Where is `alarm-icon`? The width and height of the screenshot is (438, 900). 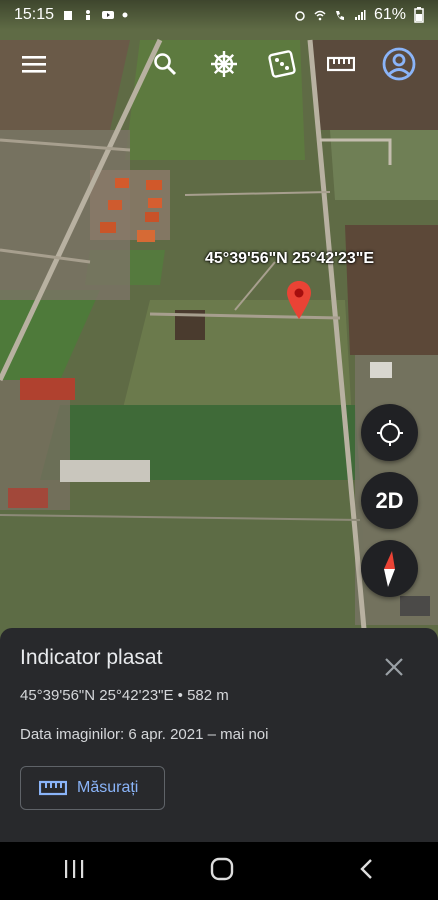 alarm-icon is located at coordinates (300, 16).